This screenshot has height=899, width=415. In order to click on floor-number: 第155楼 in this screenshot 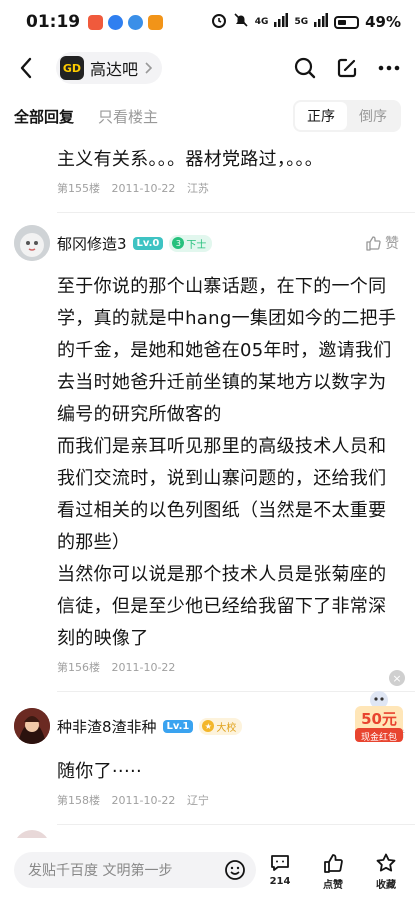, I will do `click(78, 188)`.